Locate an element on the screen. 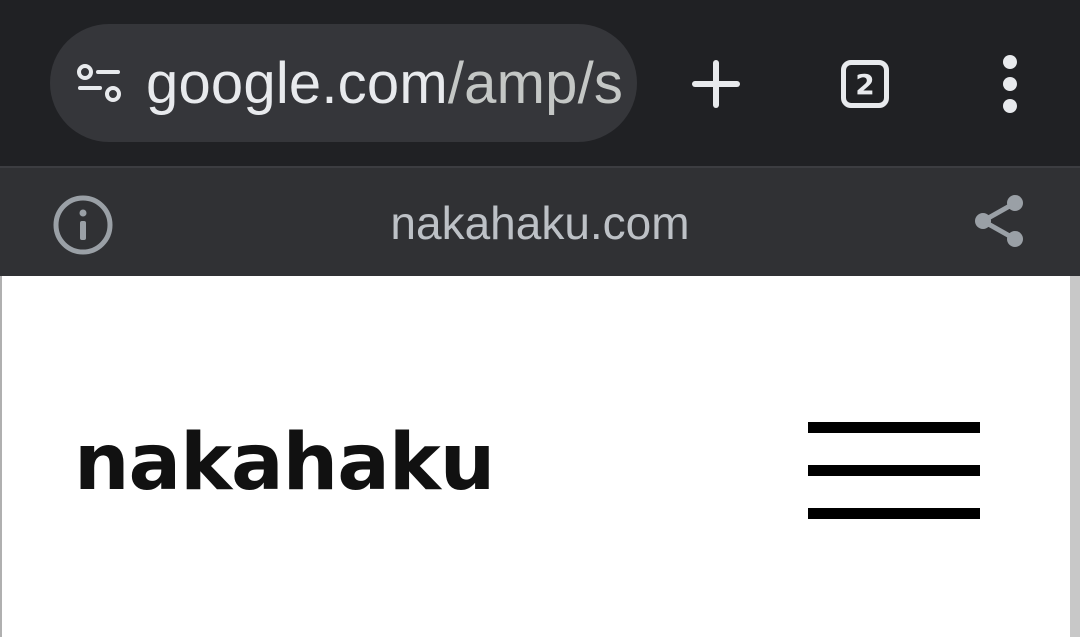 The width and height of the screenshot is (1080, 637). url-domain: google.com is located at coordinates (297, 83).